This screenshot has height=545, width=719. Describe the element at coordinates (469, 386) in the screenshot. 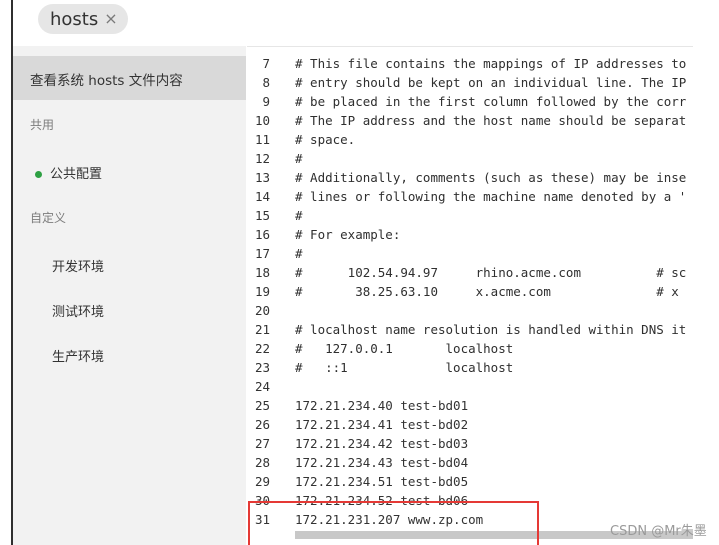

I see `code-line: 24` at that location.